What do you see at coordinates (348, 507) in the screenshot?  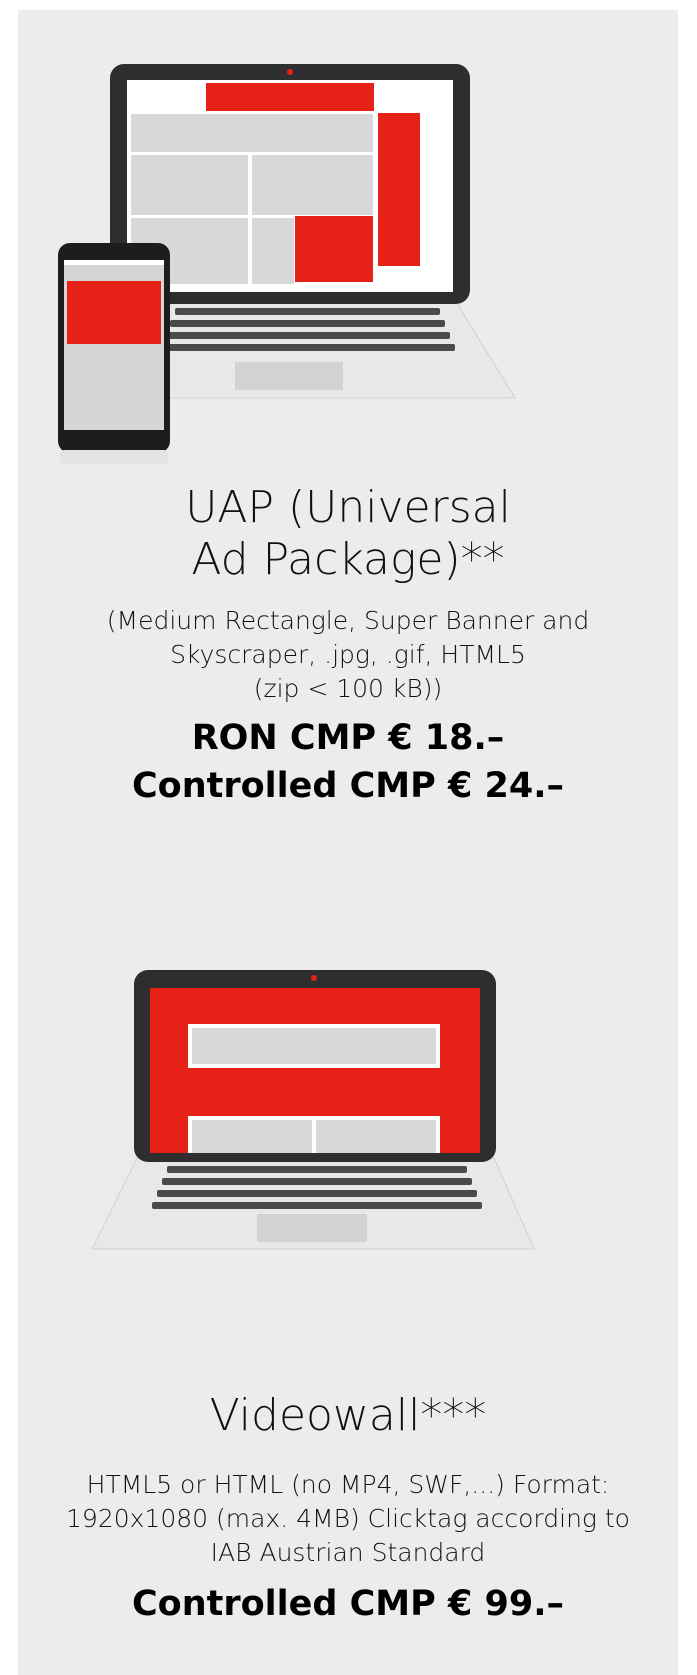 I see `product-title-line1: UAP (Universal` at bounding box center [348, 507].